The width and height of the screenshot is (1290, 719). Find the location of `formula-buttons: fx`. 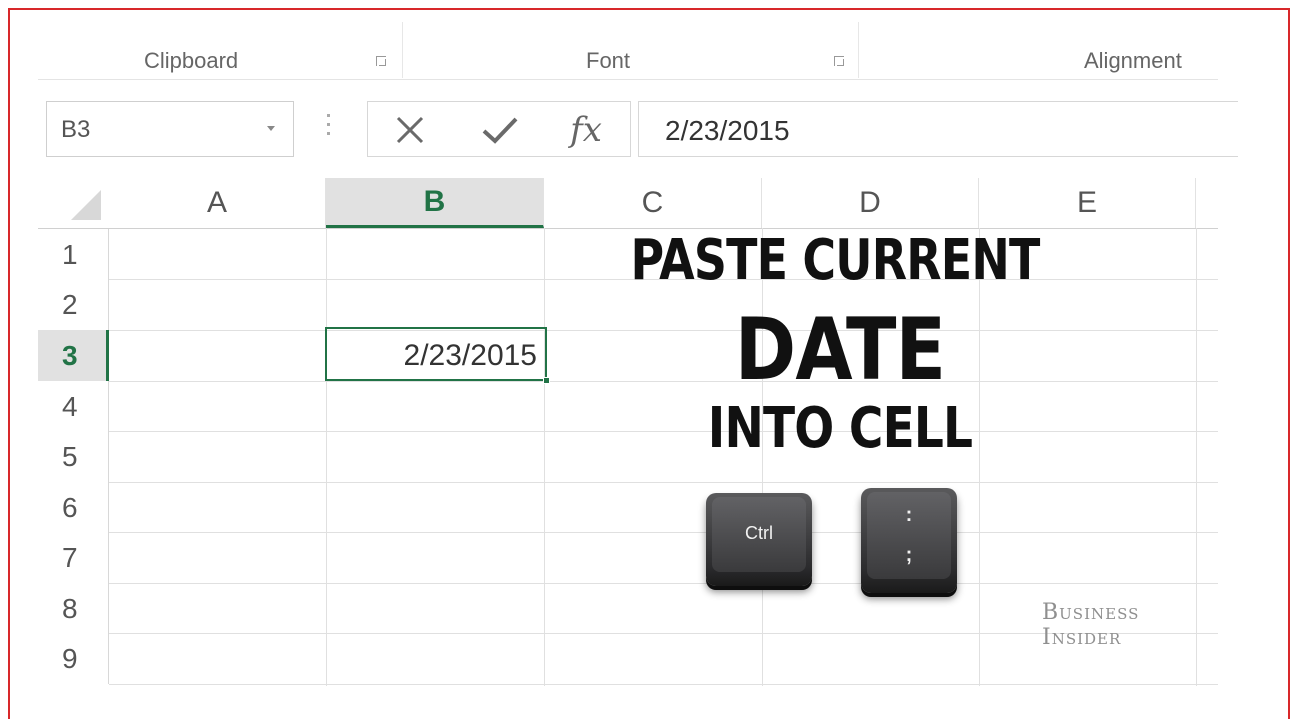

formula-buttons: fx is located at coordinates (499, 129).